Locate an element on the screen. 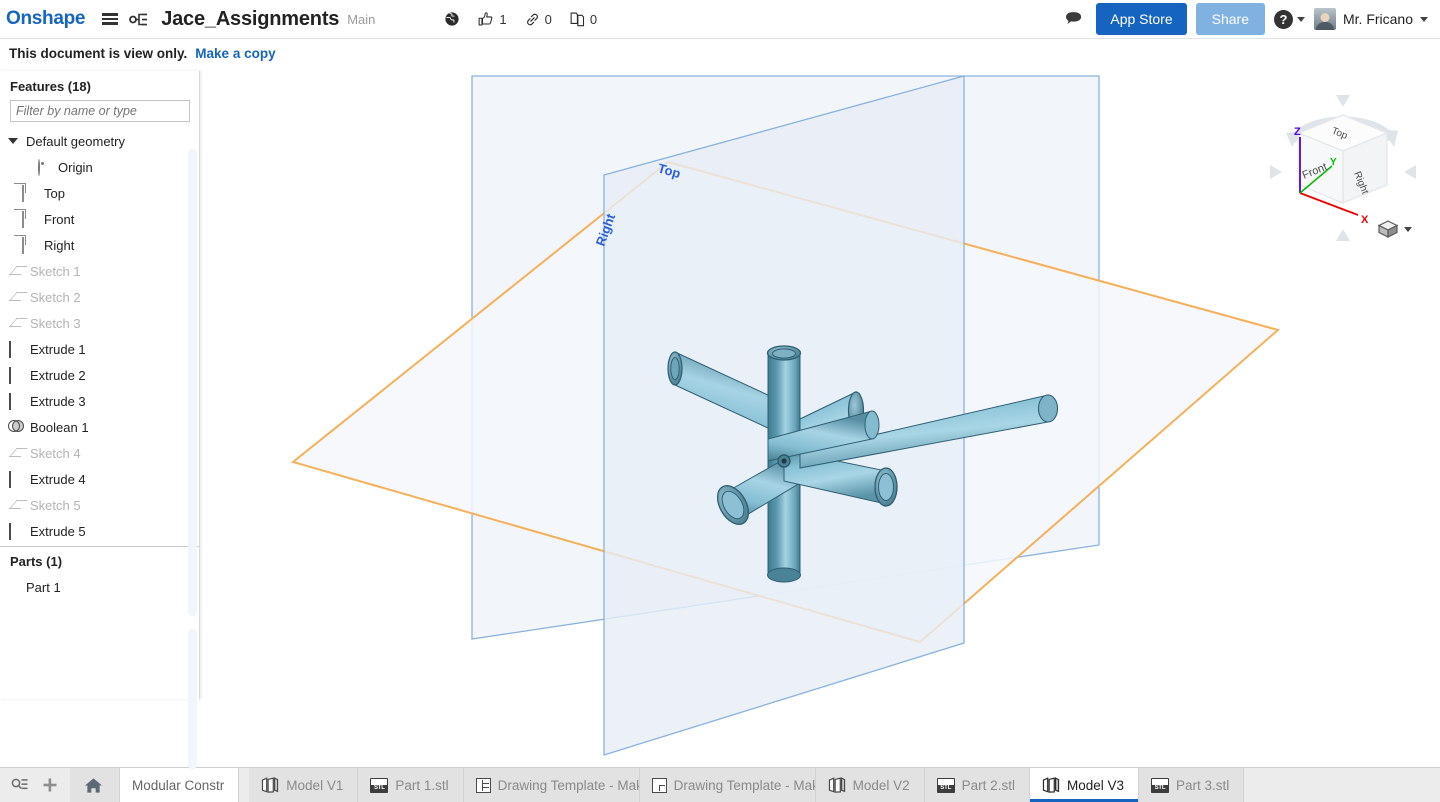 Image resolution: width=1440 pixels, height=802 pixels. tab-part-3-stl: STL Part 3.stl is located at coordinates (1192, 785).